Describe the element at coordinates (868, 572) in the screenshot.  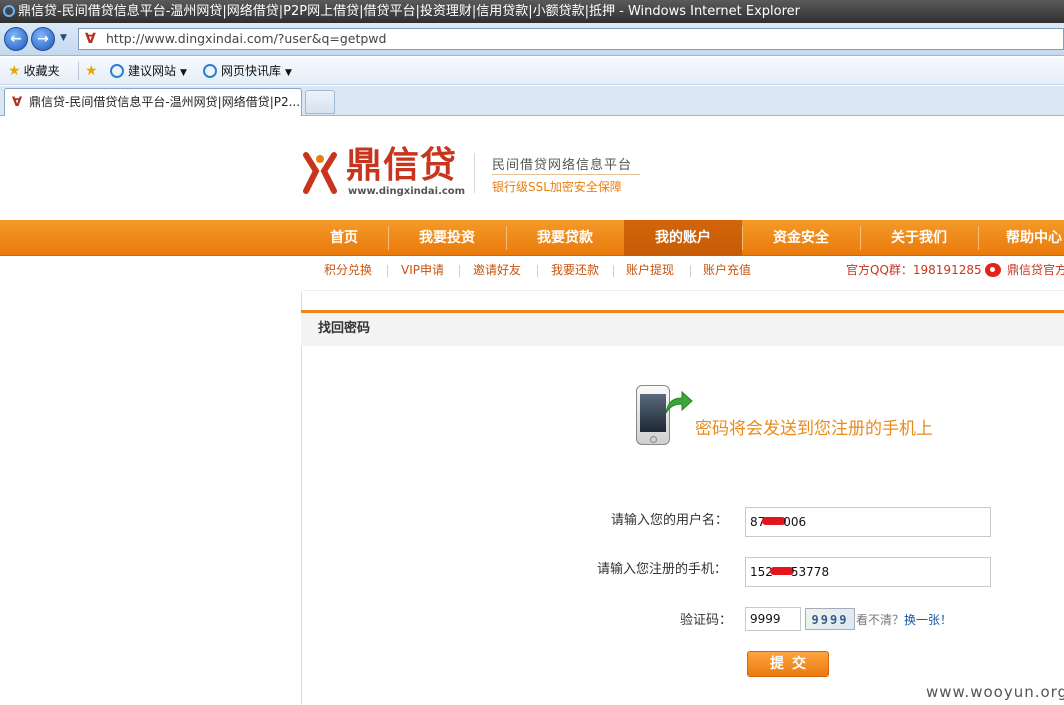
I see `phone-input: 152 53778` at that location.